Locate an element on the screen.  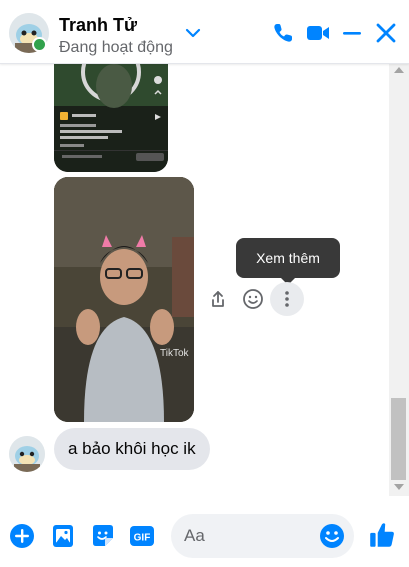
sticker-icon is located at coordinates (103, 536).